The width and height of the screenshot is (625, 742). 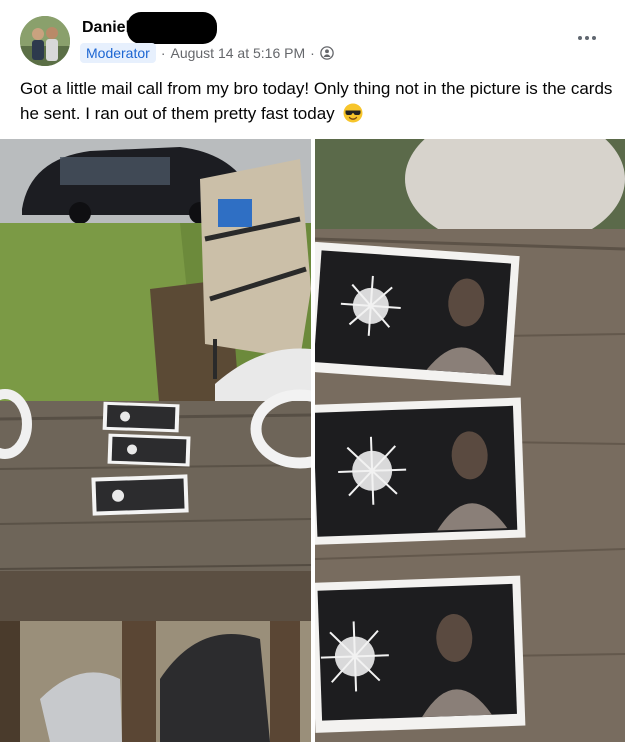 I want to click on author-avatar, so click(x=45, y=41).